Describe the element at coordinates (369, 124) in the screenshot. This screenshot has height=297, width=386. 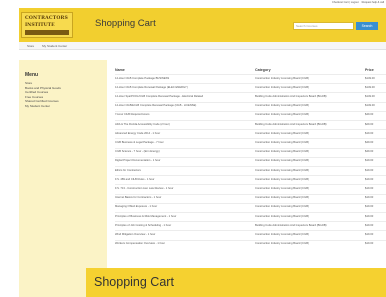
I see `course-price: $29.00` at that location.